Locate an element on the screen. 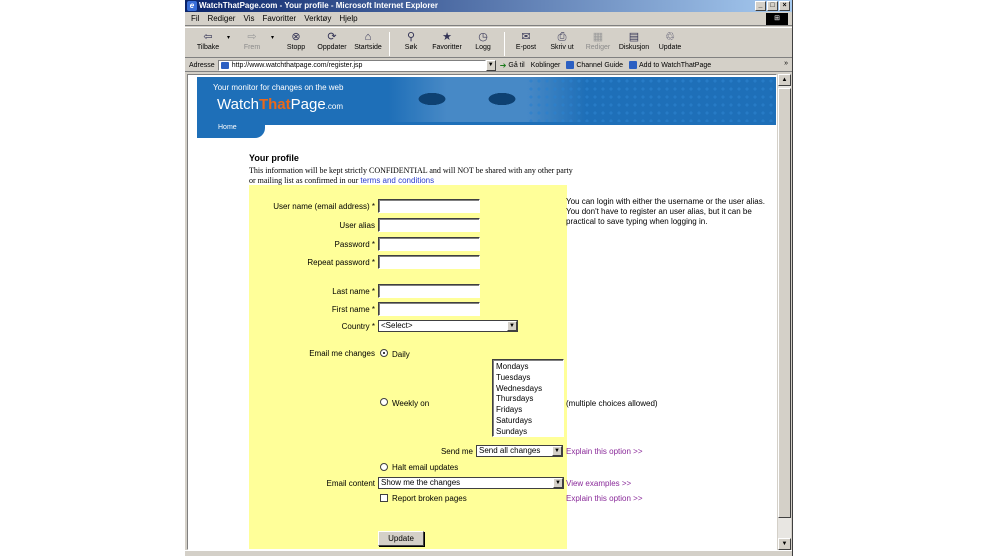  update-button: Update is located at coordinates (401, 538).